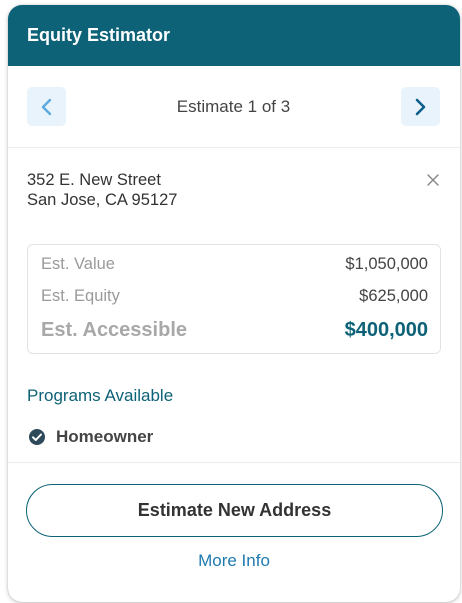 Image resolution: width=462 pixels, height=603 pixels. I want to click on est-value-amount: $1,050,000, so click(386, 264).